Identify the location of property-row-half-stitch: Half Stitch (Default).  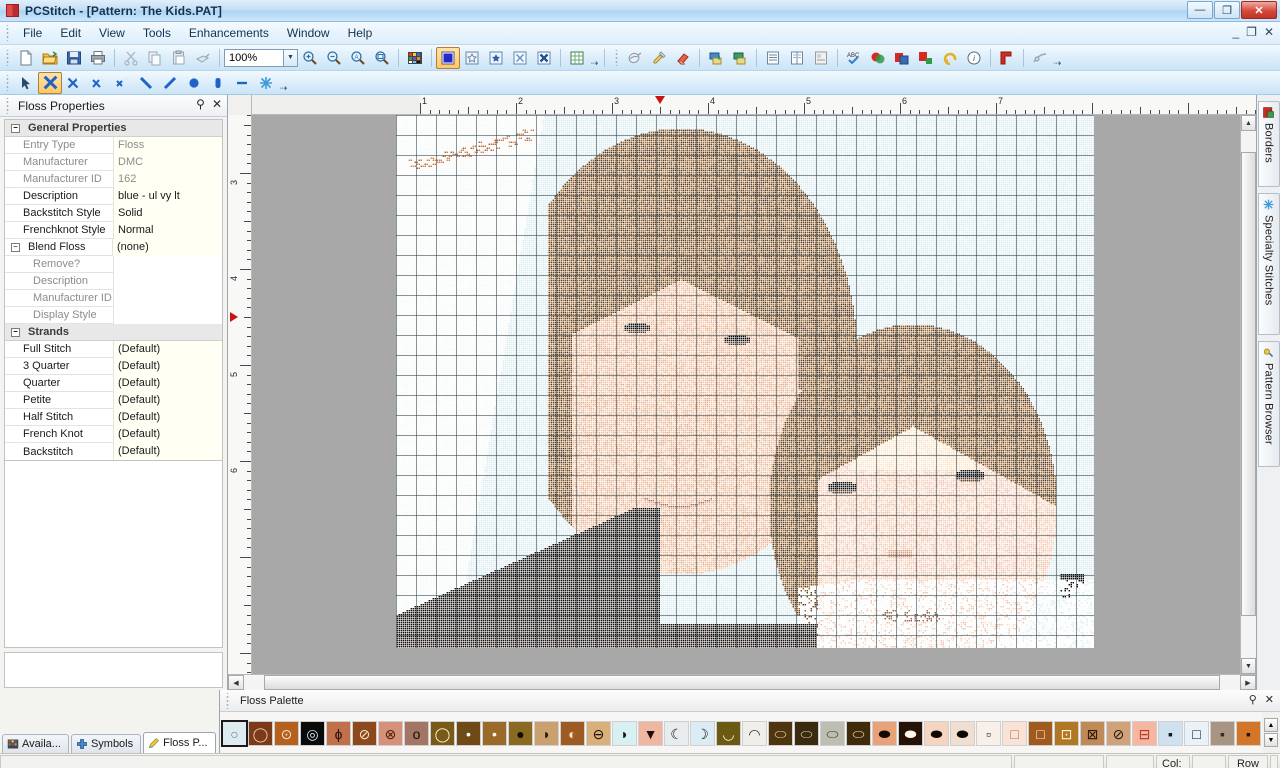
(113, 417).